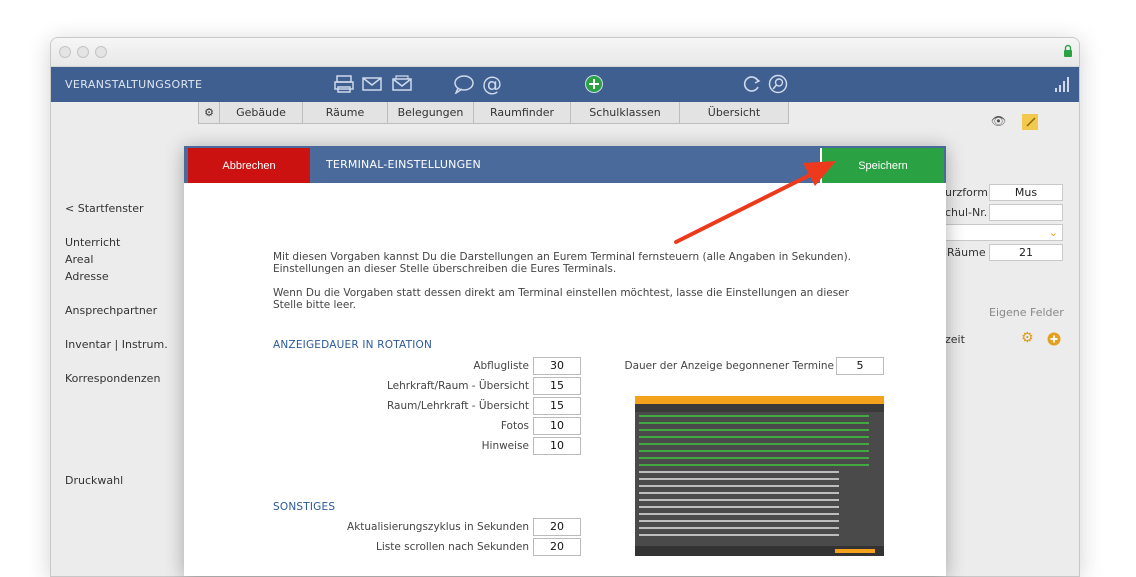 Image resolution: width=1136 pixels, height=577 pixels. I want to click on add-icon, so click(594, 84).